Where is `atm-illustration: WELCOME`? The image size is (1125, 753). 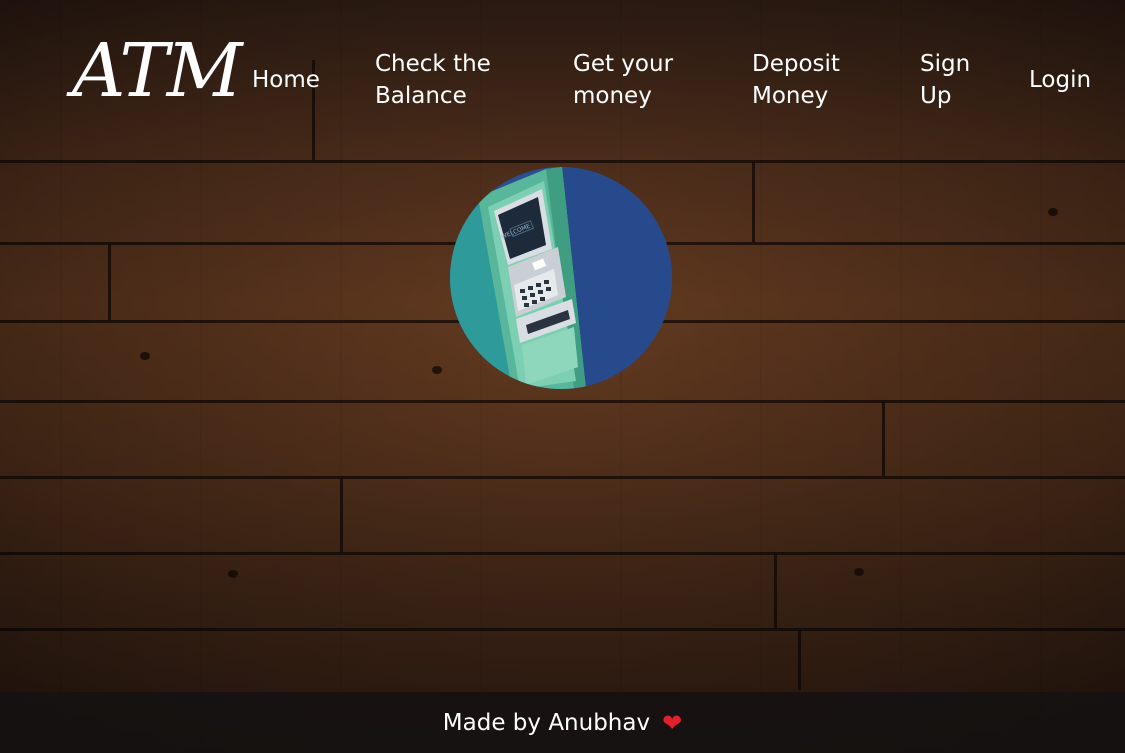 atm-illustration: WELCOME is located at coordinates (561, 278).